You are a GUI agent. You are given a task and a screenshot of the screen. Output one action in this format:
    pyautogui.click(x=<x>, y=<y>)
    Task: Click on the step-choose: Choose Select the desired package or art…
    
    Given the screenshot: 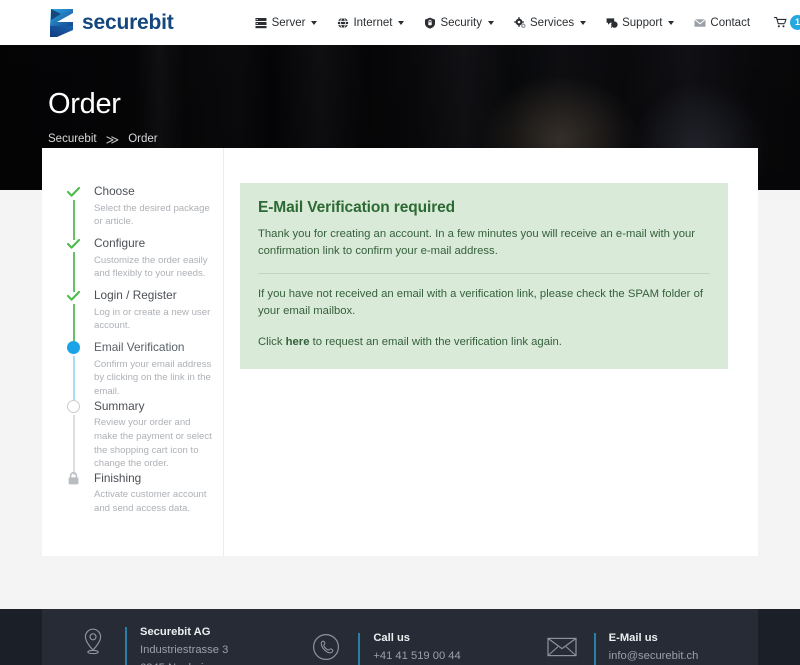 What is the action you would take?
    pyautogui.click(x=144, y=212)
    